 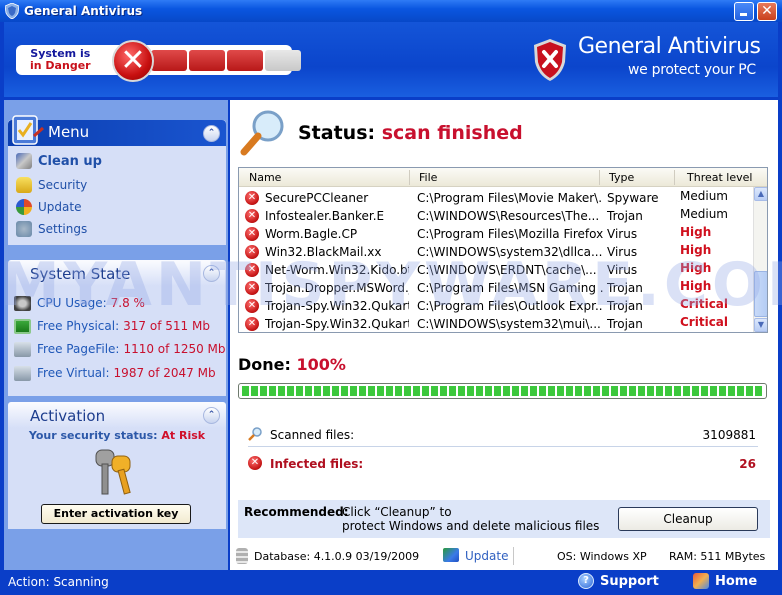 What do you see at coordinates (255, 434) in the screenshot?
I see `magnifier-small-icon` at bounding box center [255, 434].